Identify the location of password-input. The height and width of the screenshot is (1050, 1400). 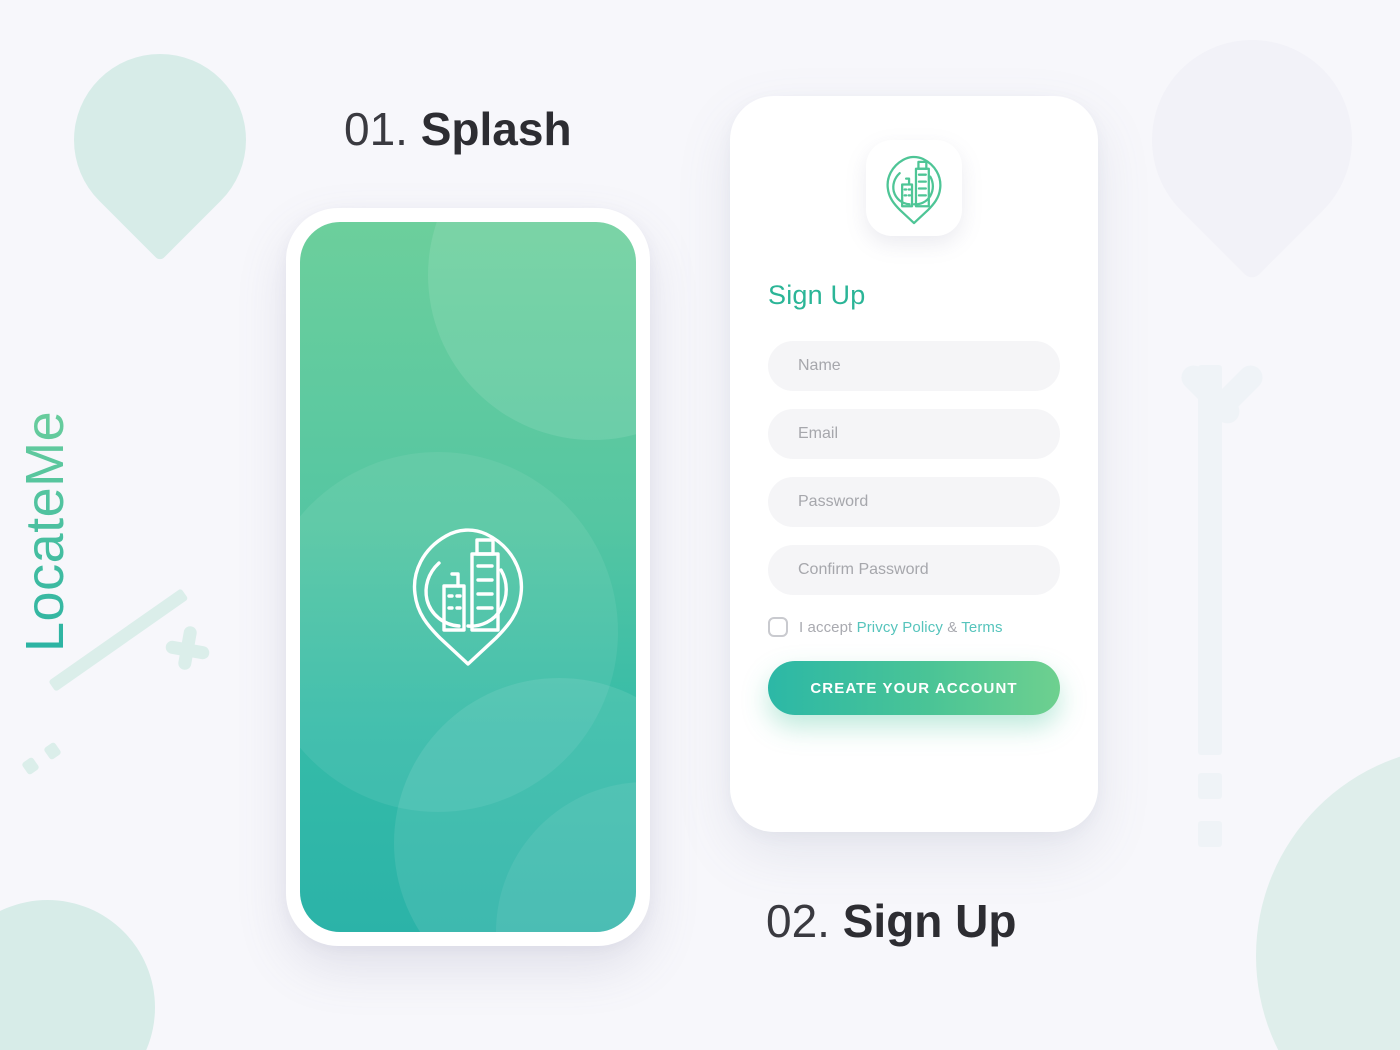
(914, 502).